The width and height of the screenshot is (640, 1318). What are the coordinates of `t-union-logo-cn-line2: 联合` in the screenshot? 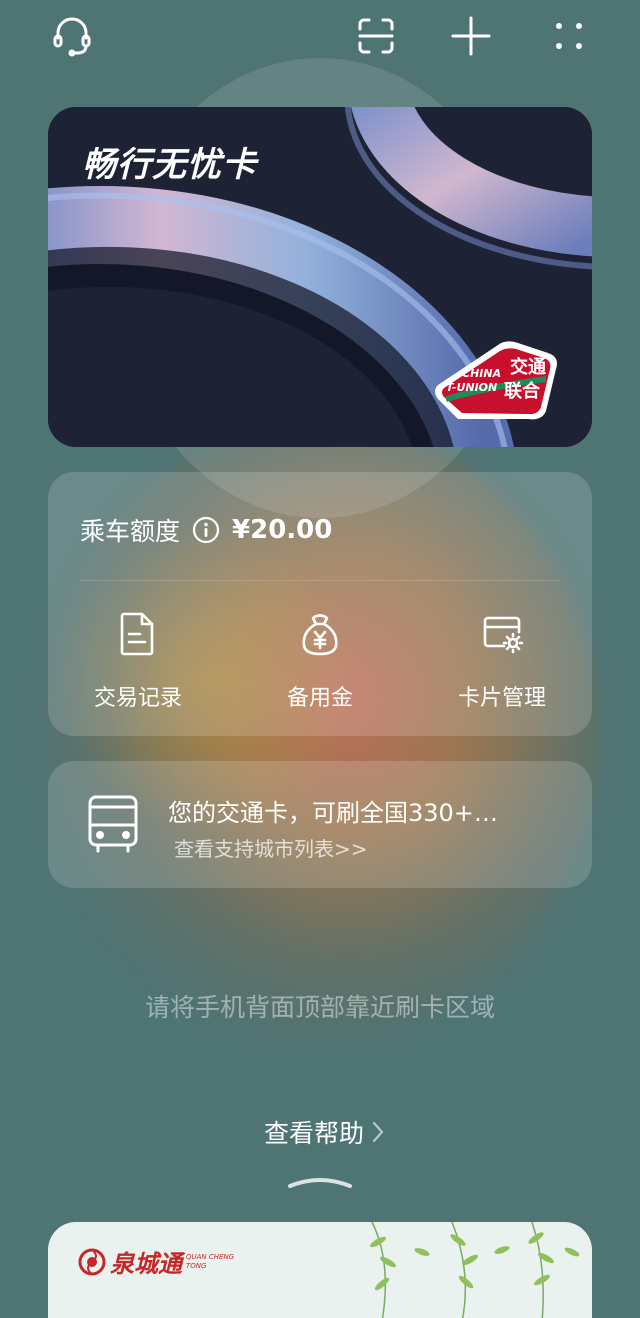 It's located at (522, 391).